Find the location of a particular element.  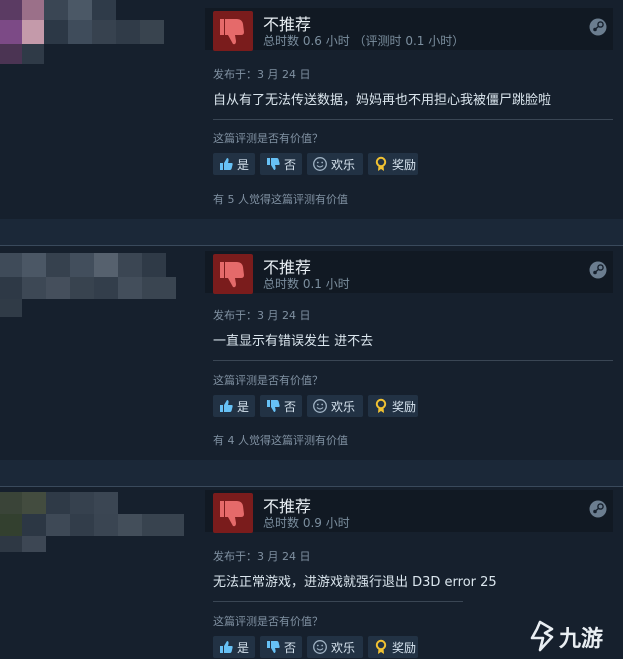

helpful-count: 有 5 人觉得这篇评测有价值 is located at coordinates (280, 199).